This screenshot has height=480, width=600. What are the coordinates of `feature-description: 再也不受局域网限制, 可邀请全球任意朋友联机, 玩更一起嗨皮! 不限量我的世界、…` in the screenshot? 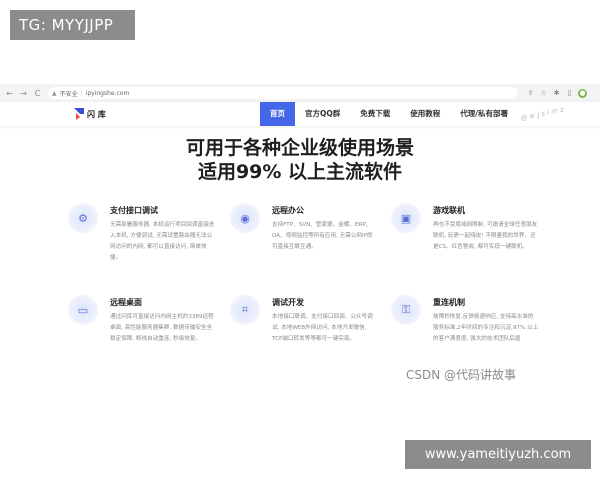 It's located at (485, 236).